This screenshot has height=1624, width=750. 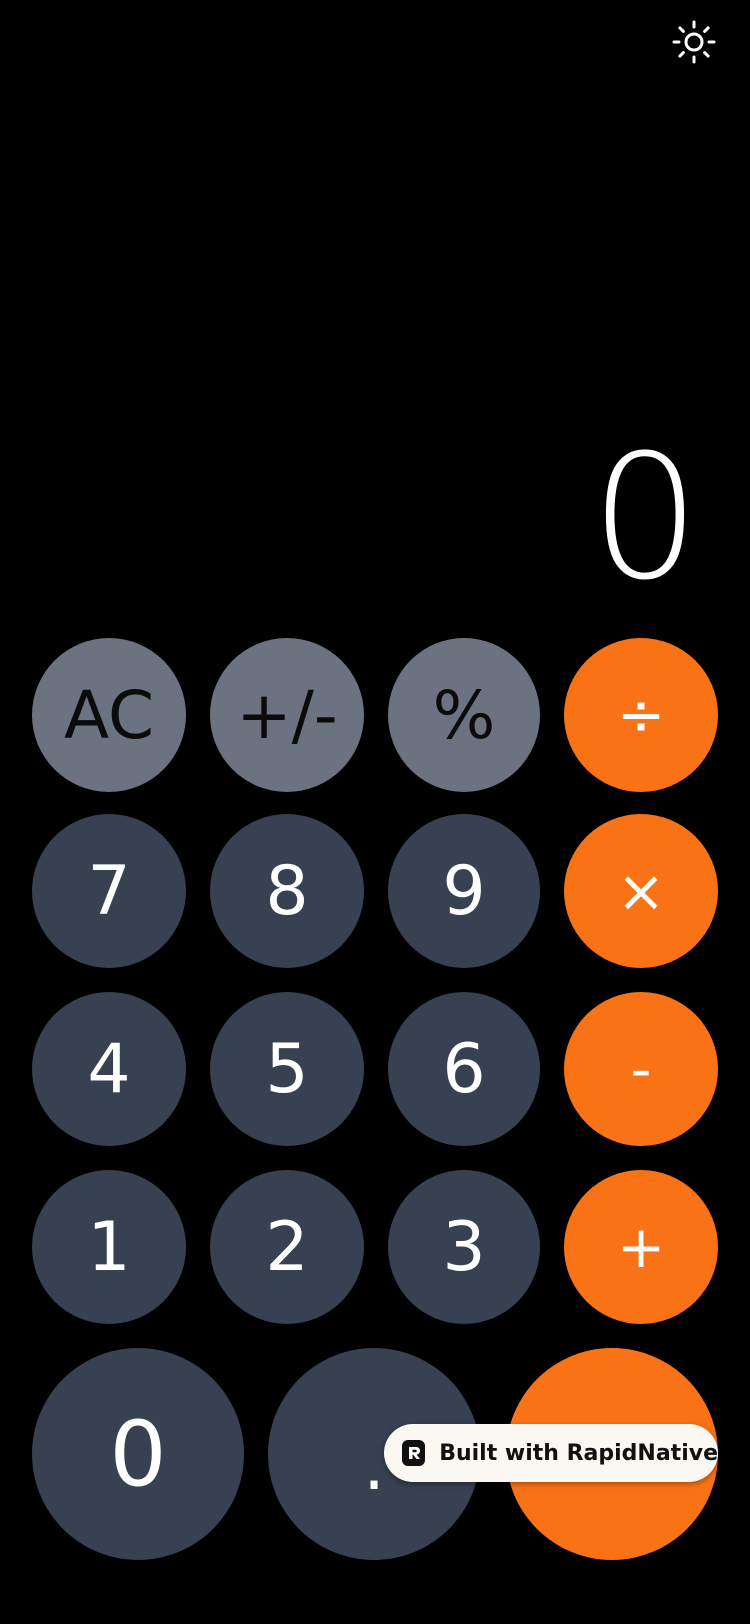 I want to click on digit-6-button: 6, so click(x=464, y=1069).